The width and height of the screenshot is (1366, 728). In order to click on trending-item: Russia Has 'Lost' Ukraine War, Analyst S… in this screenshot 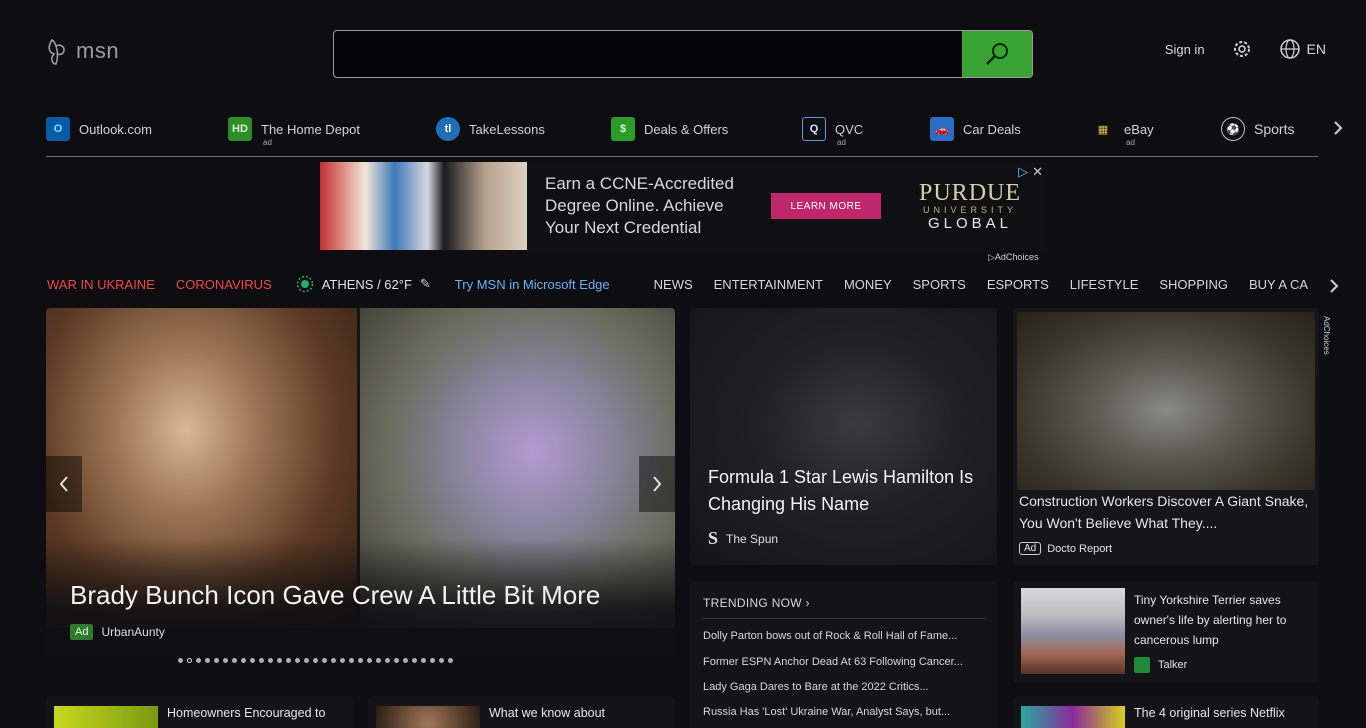, I will do `click(843, 712)`.